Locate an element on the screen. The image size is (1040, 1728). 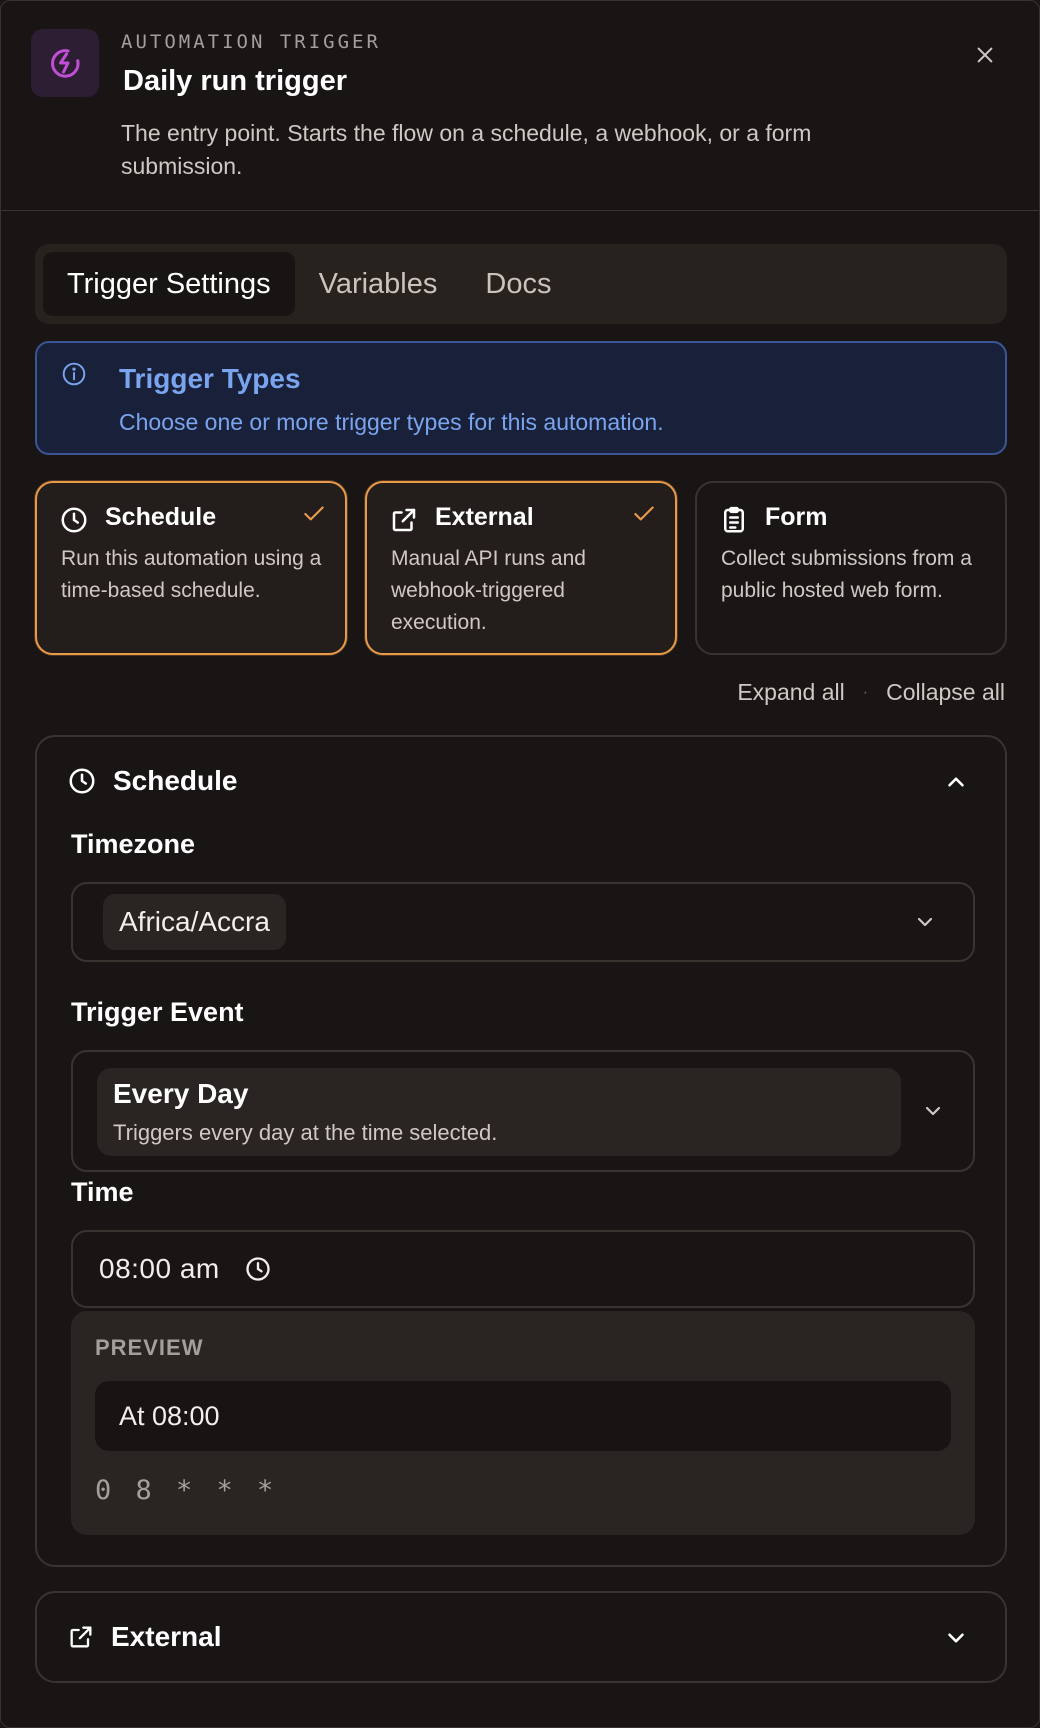
panel-eyebrow: AUTOMATION TRIGGER is located at coordinates (251, 42).